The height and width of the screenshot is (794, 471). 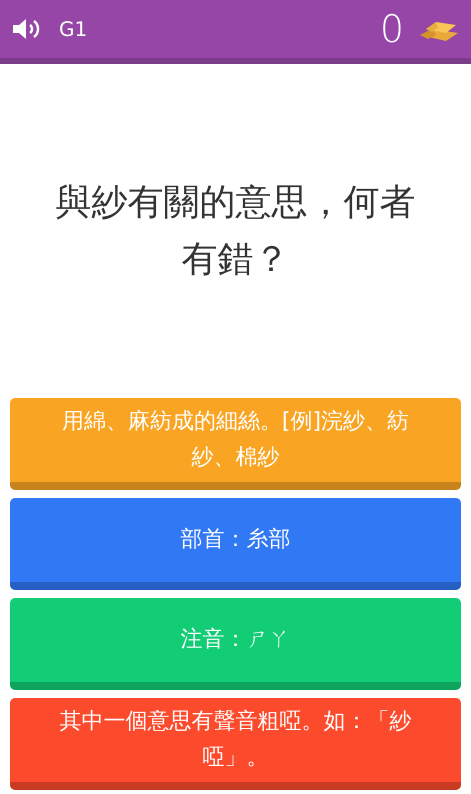 What do you see at coordinates (235, 544) in the screenshot?
I see `answer-button: 部首：糸部` at bounding box center [235, 544].